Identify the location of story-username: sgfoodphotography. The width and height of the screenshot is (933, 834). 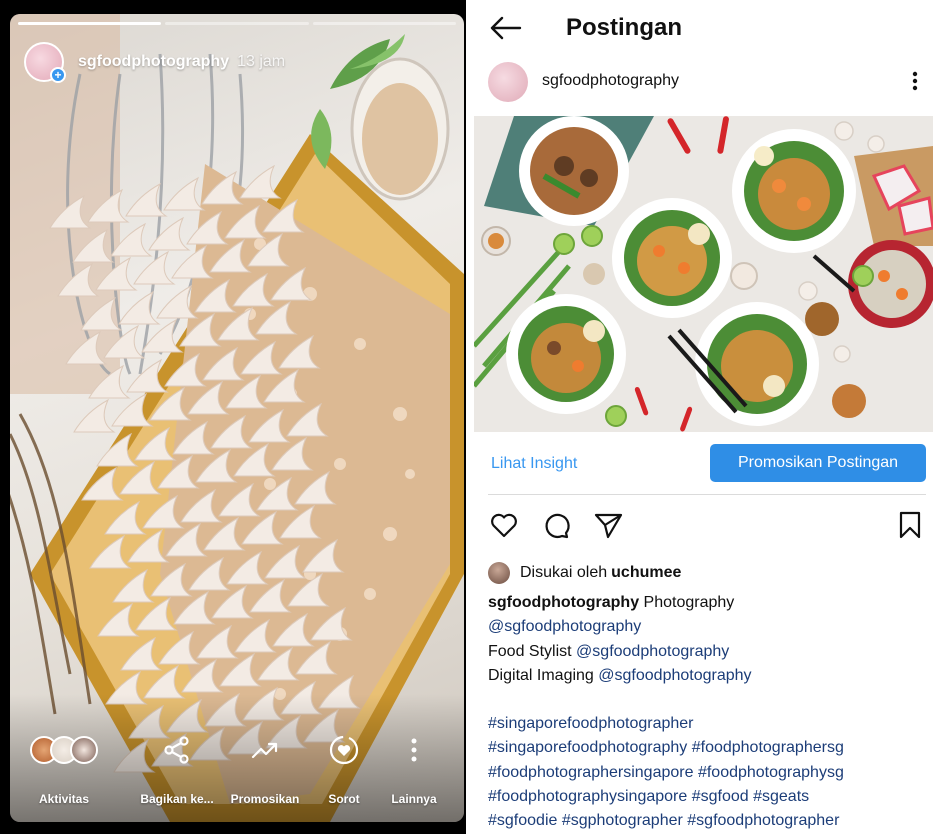
(153, 62).